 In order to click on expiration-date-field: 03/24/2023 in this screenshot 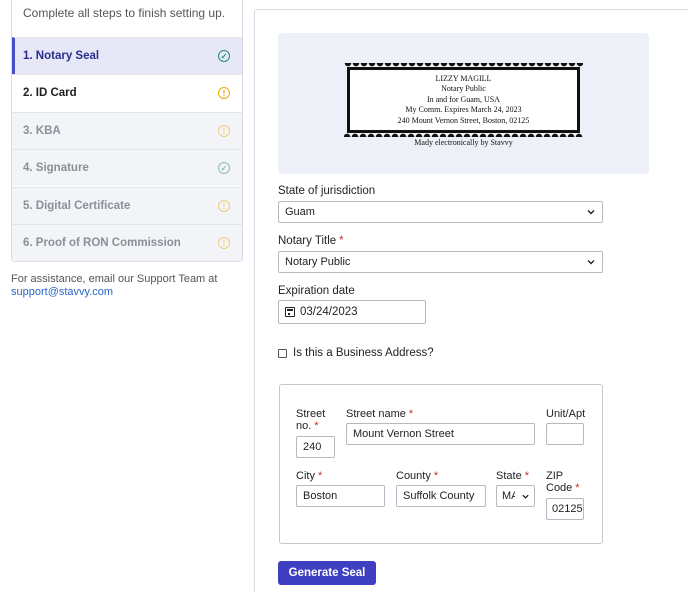, I will do `click(352, 312)`.